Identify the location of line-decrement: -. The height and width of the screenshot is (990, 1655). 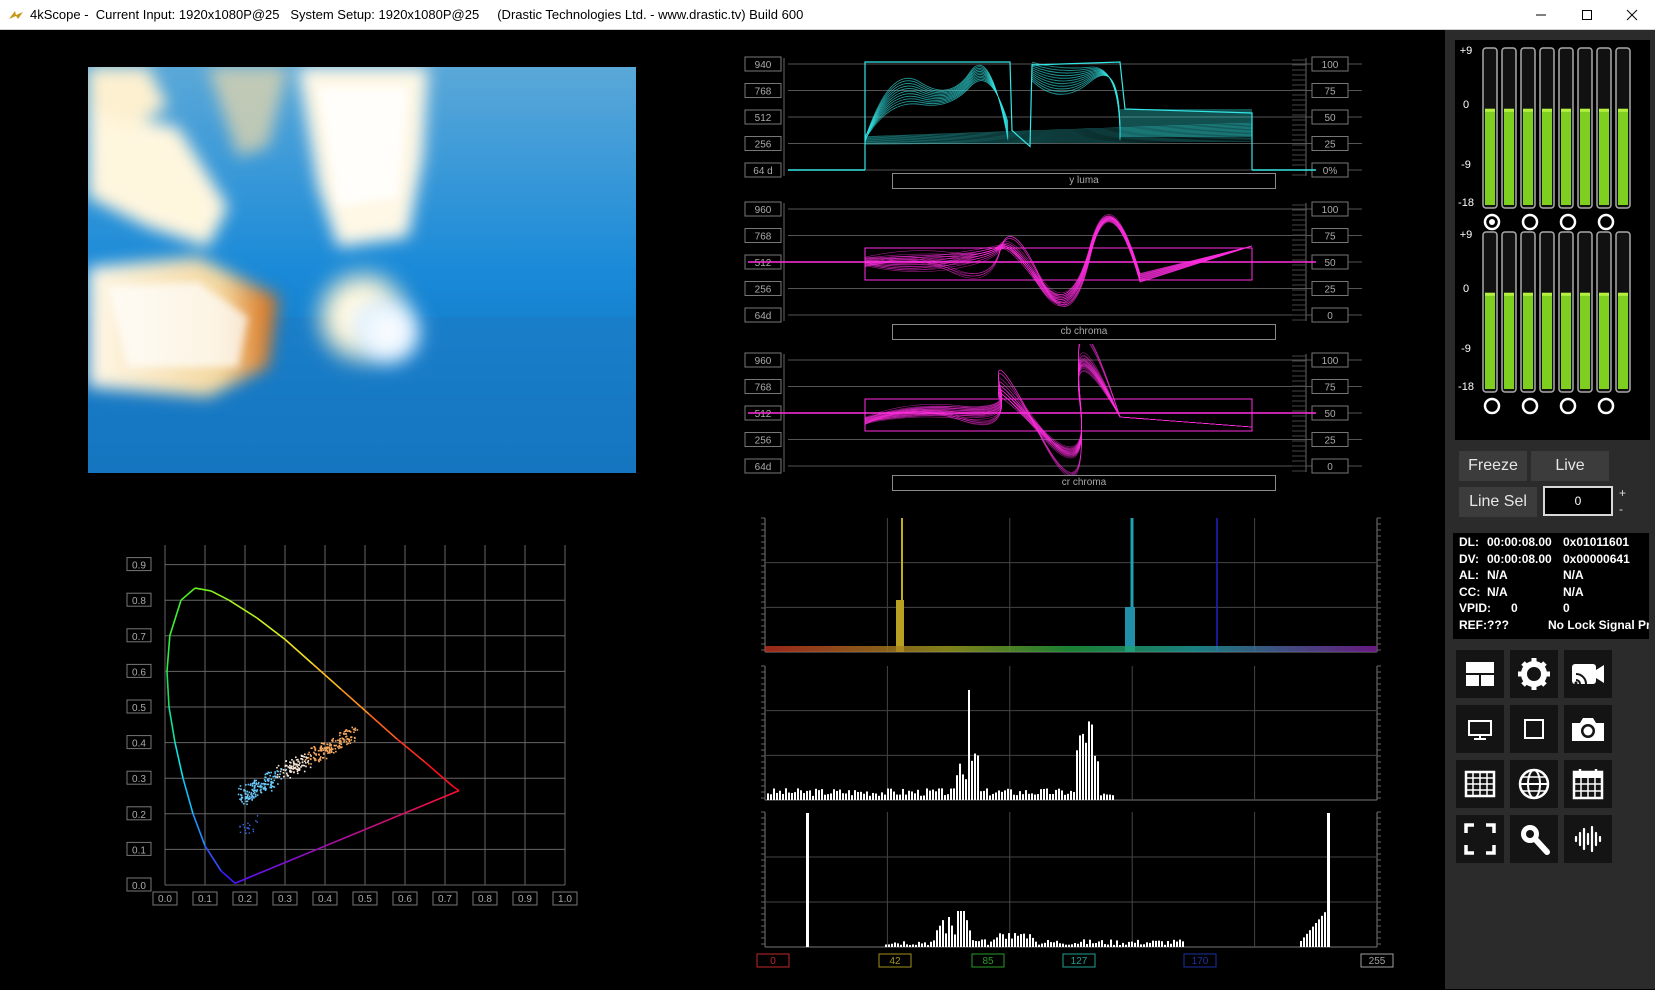
(1621, 509).